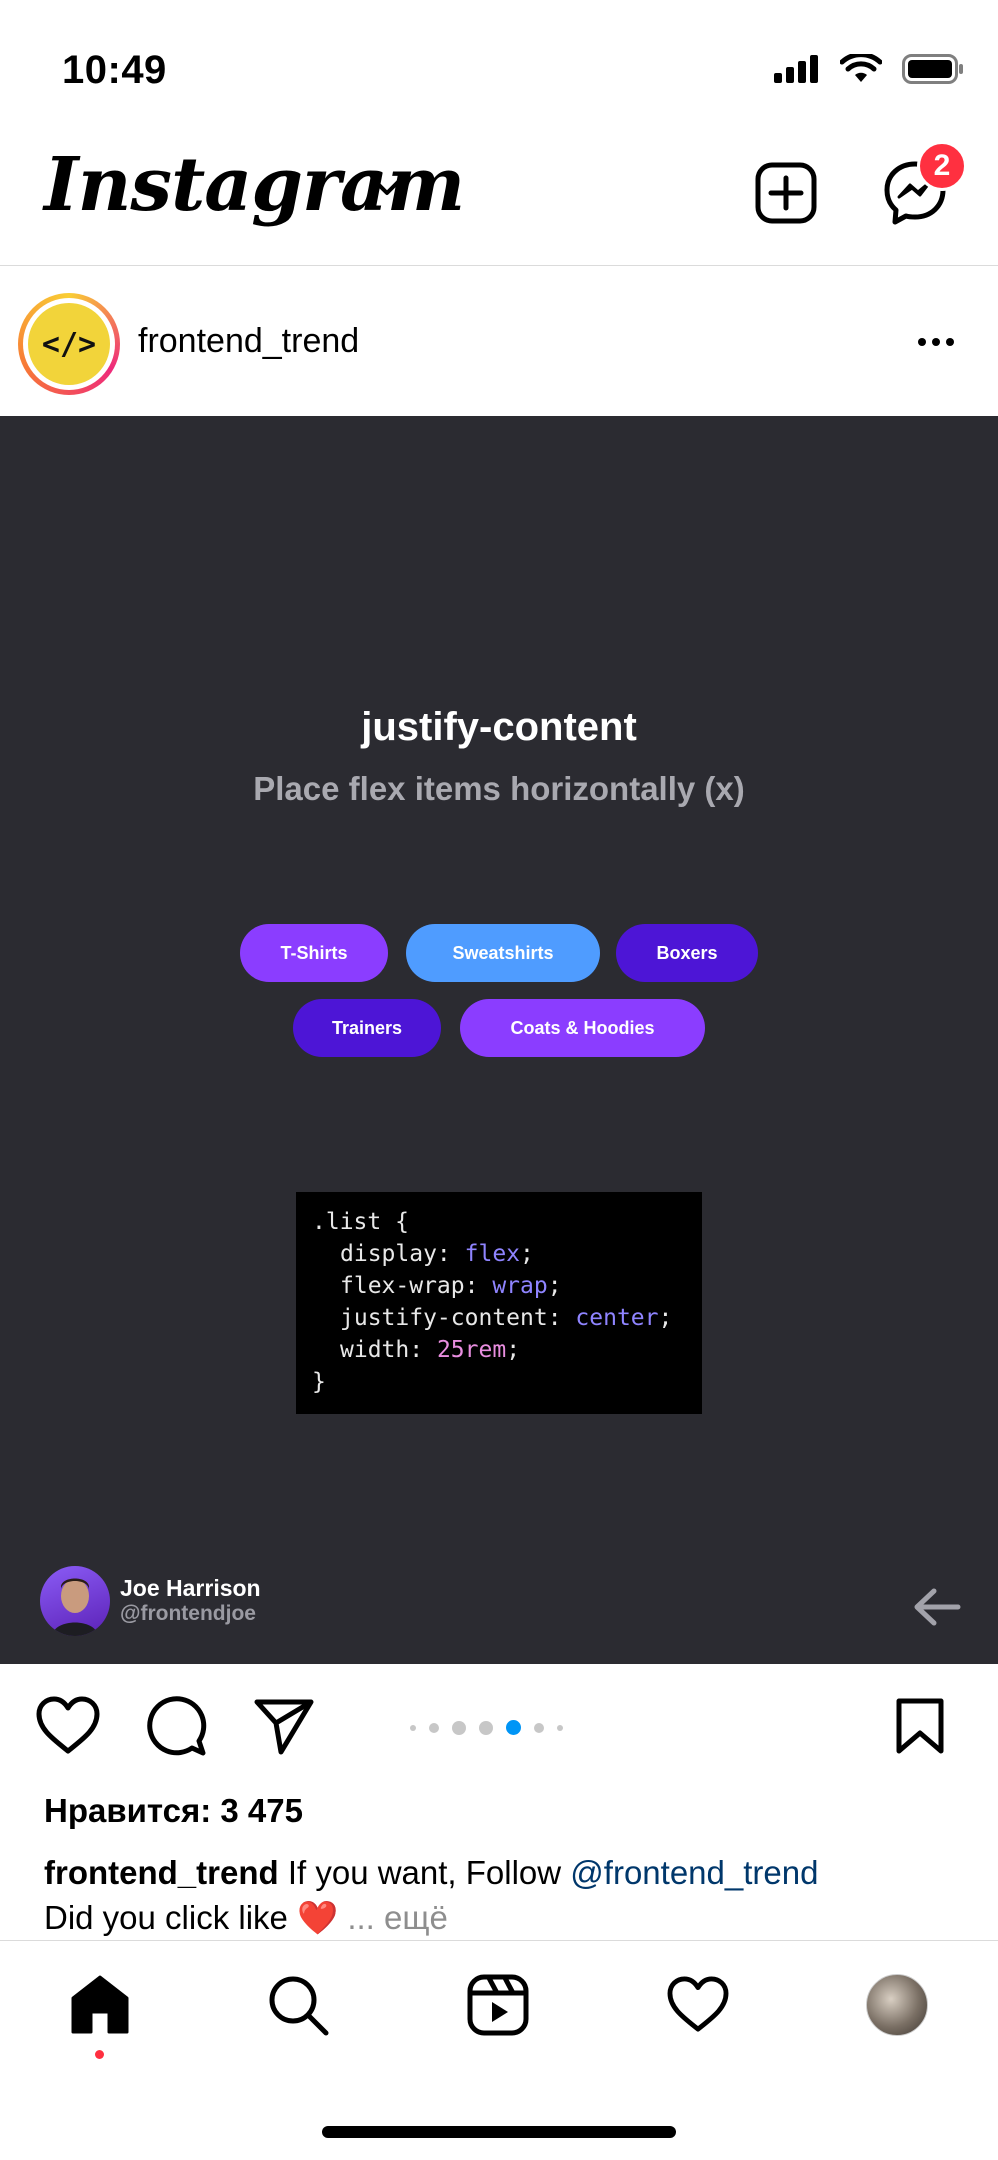  Describe the element at coordinates (936, 342) in the screenshot. I see `more-options-icon` at that location.